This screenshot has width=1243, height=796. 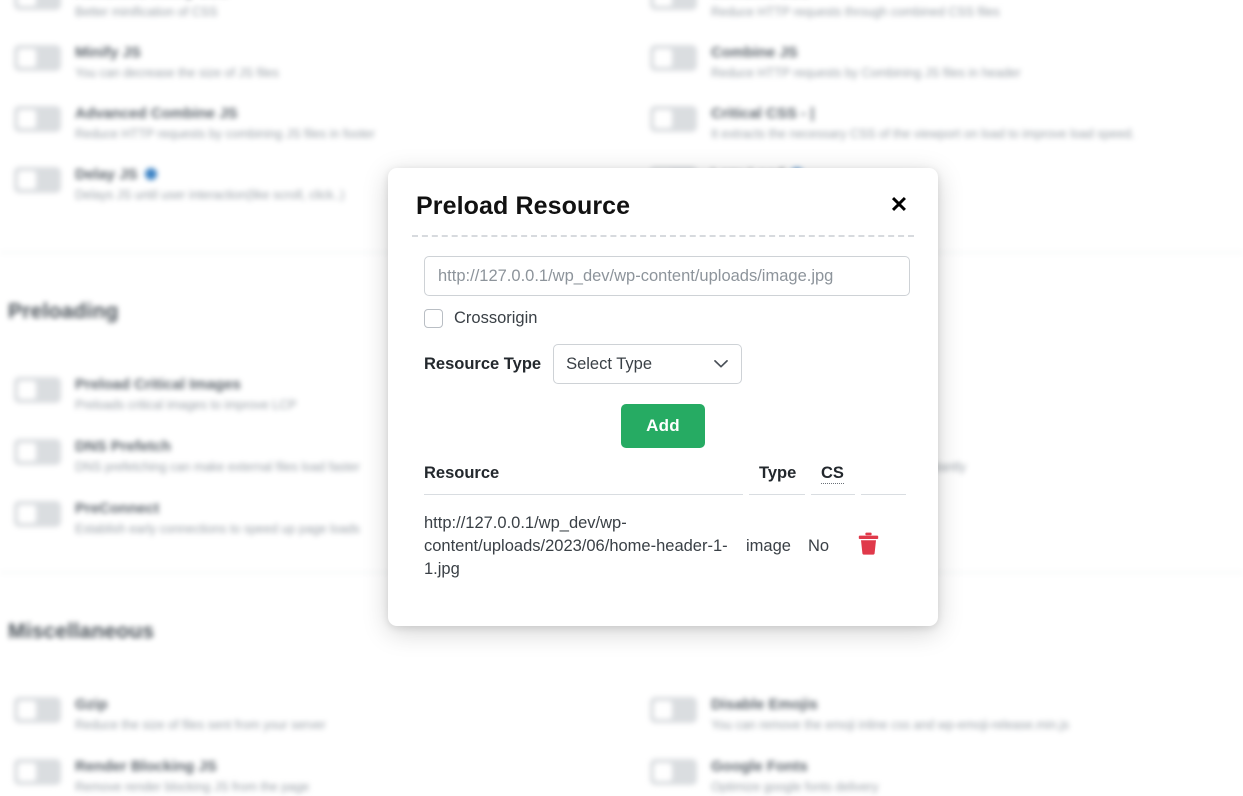 What do you see at coordinates (855, 0) in the screenshot?
I see `setting-title: Combine CSS` at bounding box center [855, 0].